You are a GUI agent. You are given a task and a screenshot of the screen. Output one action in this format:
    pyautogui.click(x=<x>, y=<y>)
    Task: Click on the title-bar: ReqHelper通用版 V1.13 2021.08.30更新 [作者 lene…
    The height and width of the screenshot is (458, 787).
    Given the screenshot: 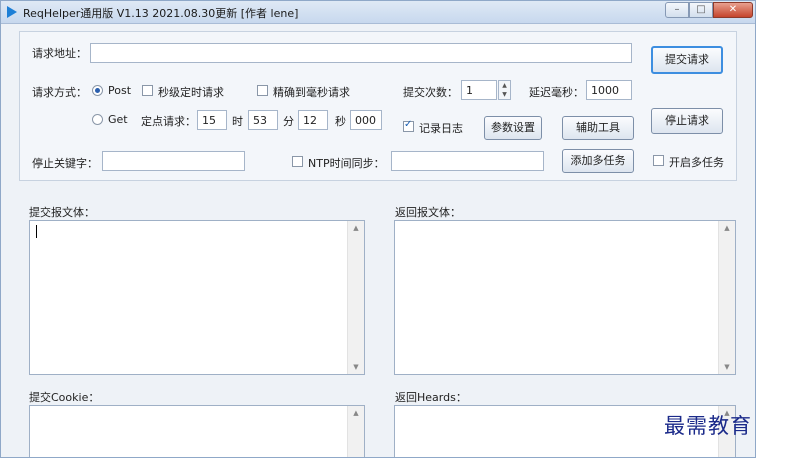 What is the action you would take?
    pyautogui.click(x=378, y=12)
    